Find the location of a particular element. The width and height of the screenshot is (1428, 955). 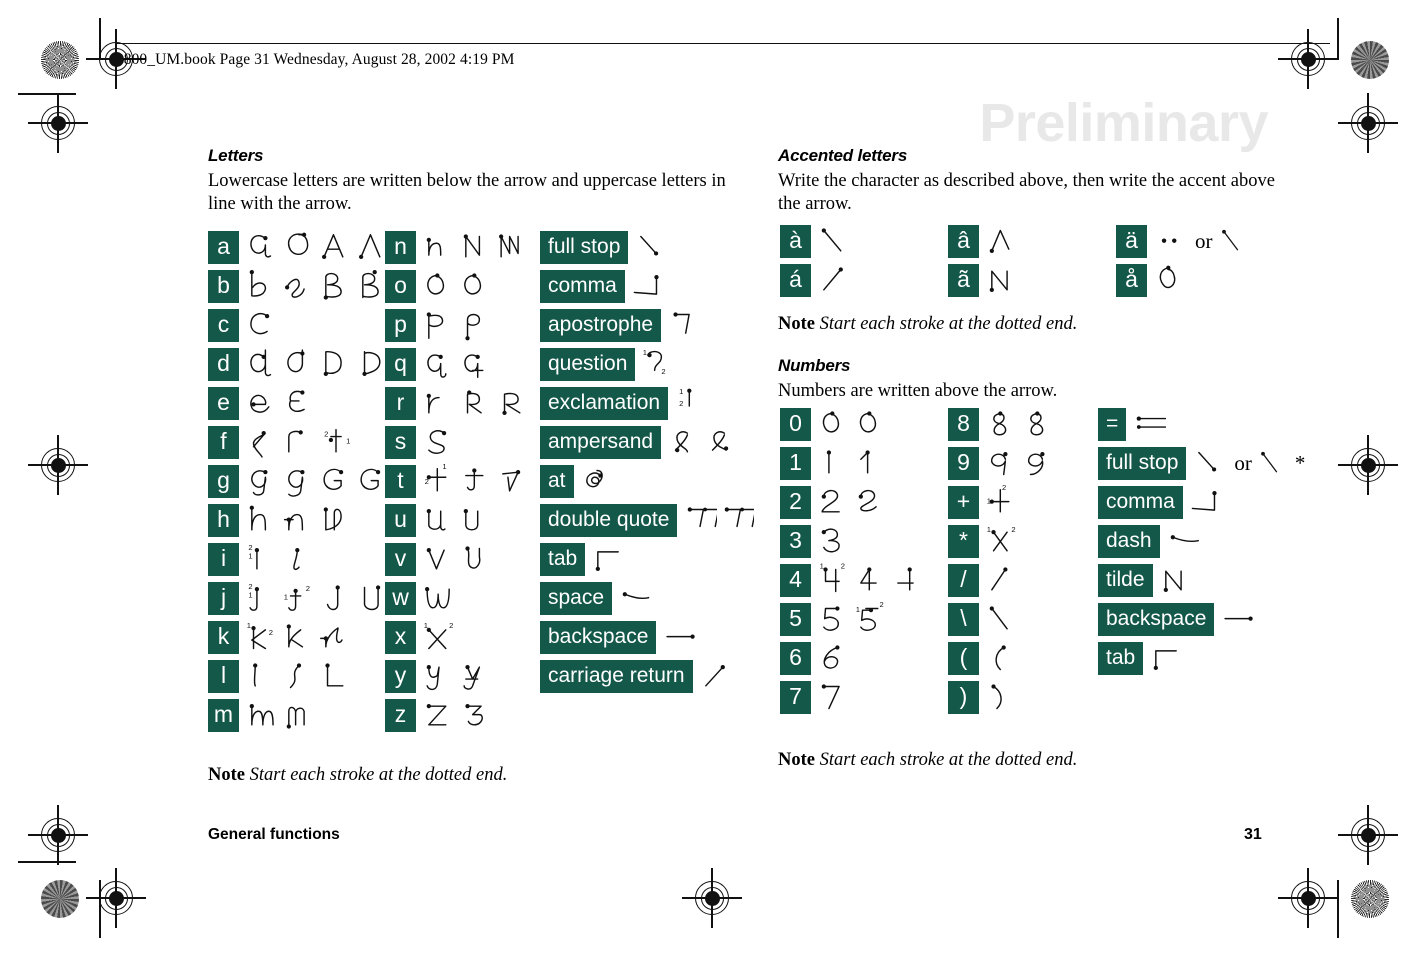

stroke-row: ä or is located at coordinates (1183, 241).